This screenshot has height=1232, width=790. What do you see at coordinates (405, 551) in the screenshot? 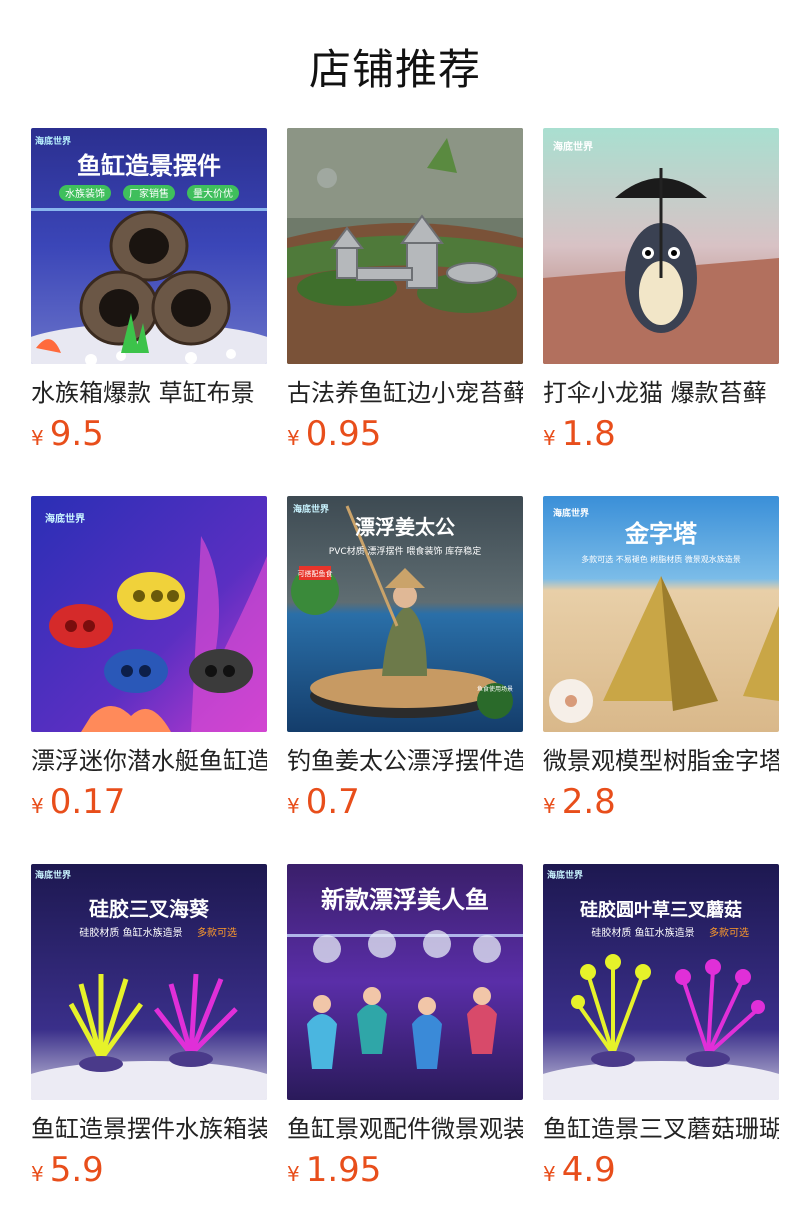
I see `banner-subtitle: PVC材质 漂浮摆件 喂食装饰 库存稳定` at bounding box center [405, 551].